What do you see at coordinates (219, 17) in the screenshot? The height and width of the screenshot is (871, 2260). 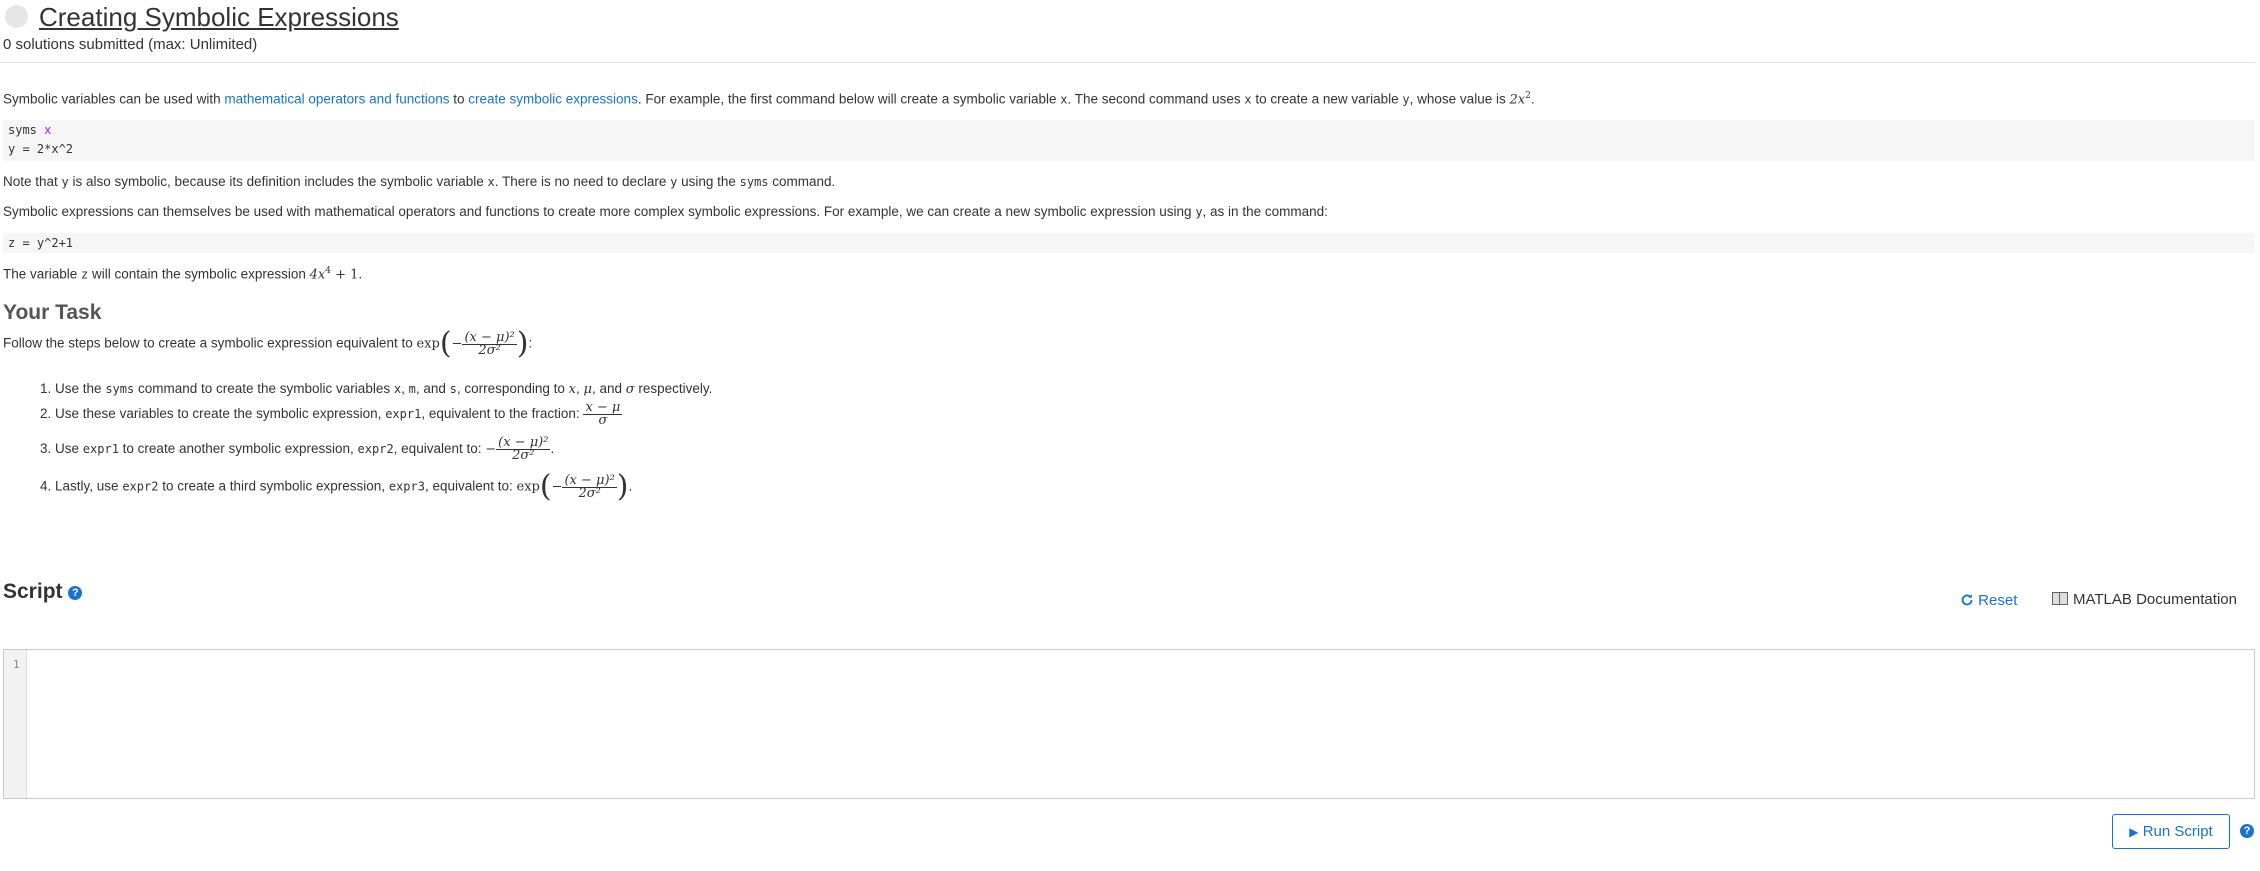 I see `problem-title: Creating Symbolic Expressions` at bounding box center [219, 17].